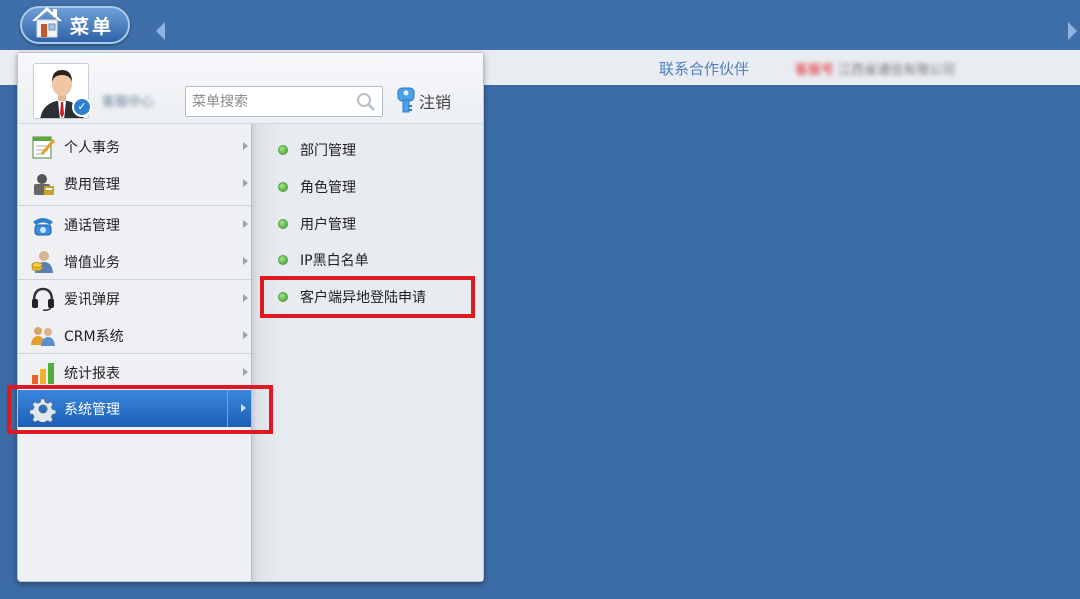 The width and height of the screenshot is (1080, 599). I want to click on menu-item-label: CRM系统, so click(94, 336).